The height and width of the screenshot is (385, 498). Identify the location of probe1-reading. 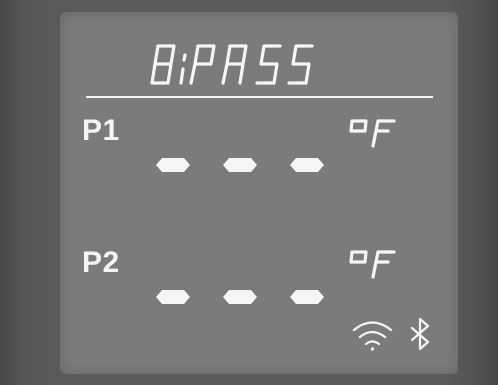
(240, 165).